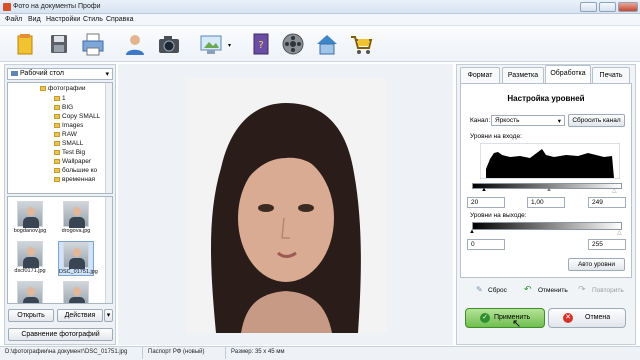 Image resolution: width=640 pixels, height=360 pixels. Describe the element at coordinates (34, 19) in the screenshot. I see `menu-view: Вид` at that location.